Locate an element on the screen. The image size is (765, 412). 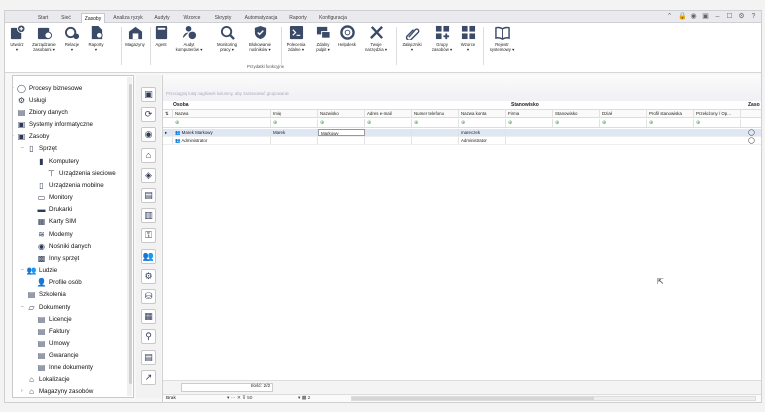
audit-button: Audyt komputerów ▾ is located at coordinates (189, 38).